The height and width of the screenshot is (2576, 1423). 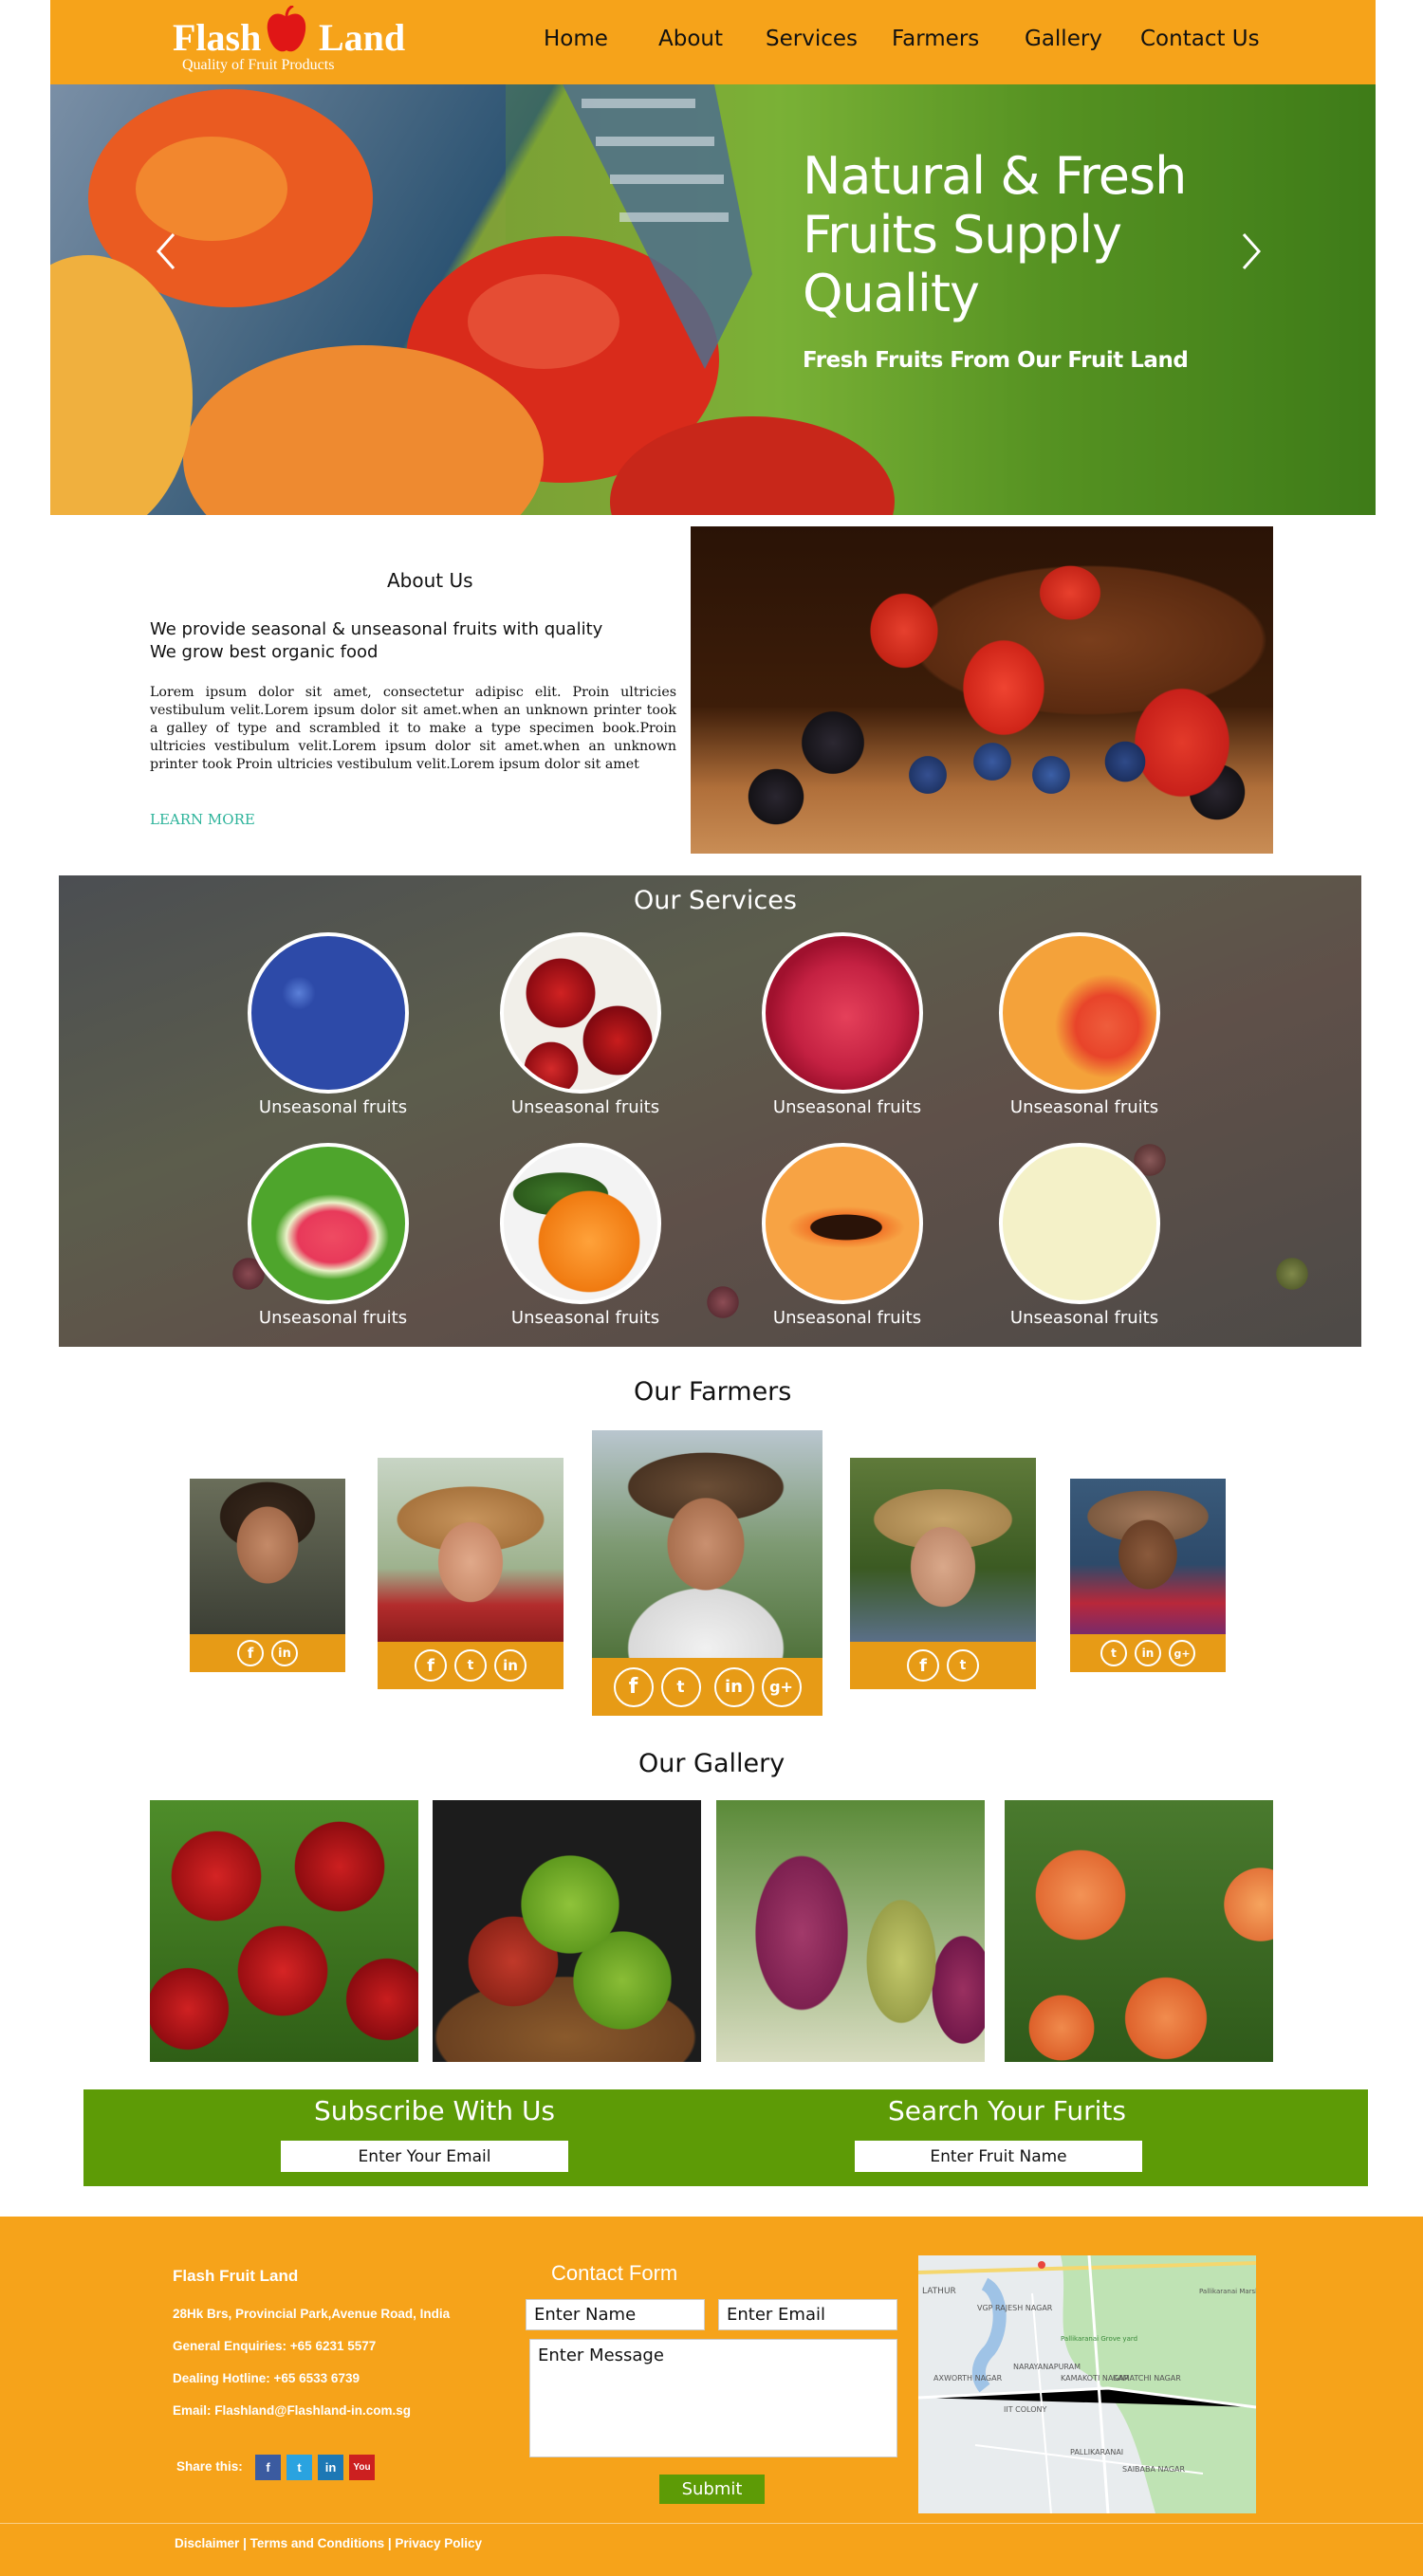 What do you see at coordinates (1139, 1931) in the screenshot?
I see `gallery-image-apricots` at bounding box center [1139, 1931].